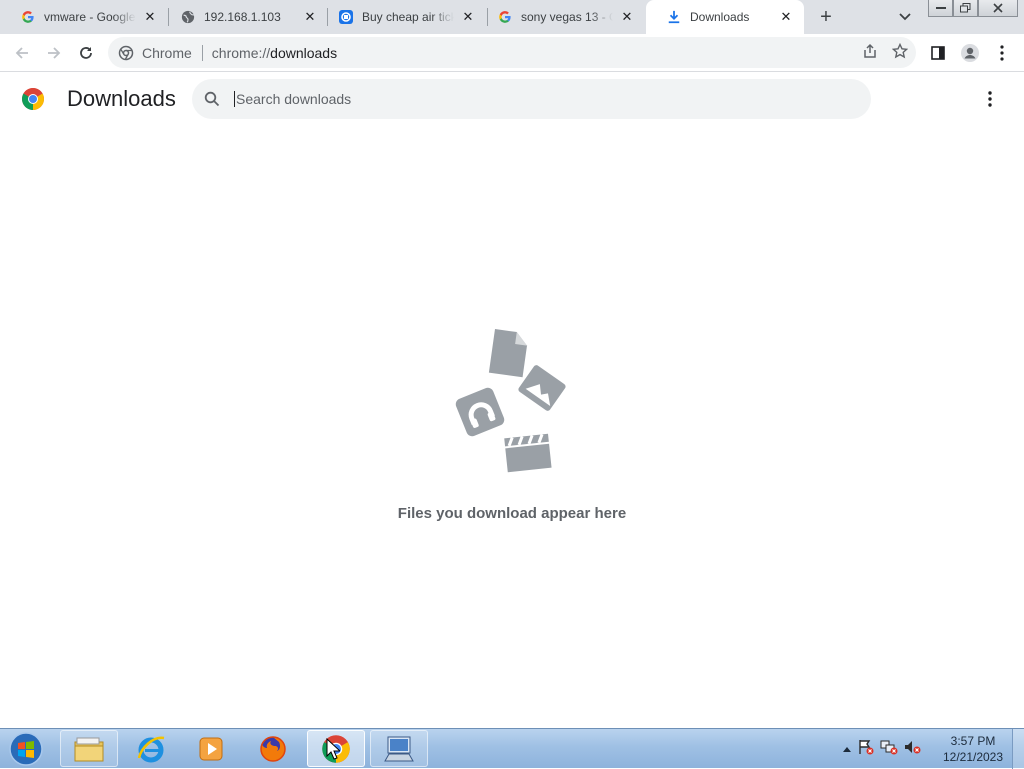 This screenshot has width=1024, height=769. What do you see at coordinates (121, 98) in the screenshot?
I see `page-title: Downloads` at bounding box center [121, 98].